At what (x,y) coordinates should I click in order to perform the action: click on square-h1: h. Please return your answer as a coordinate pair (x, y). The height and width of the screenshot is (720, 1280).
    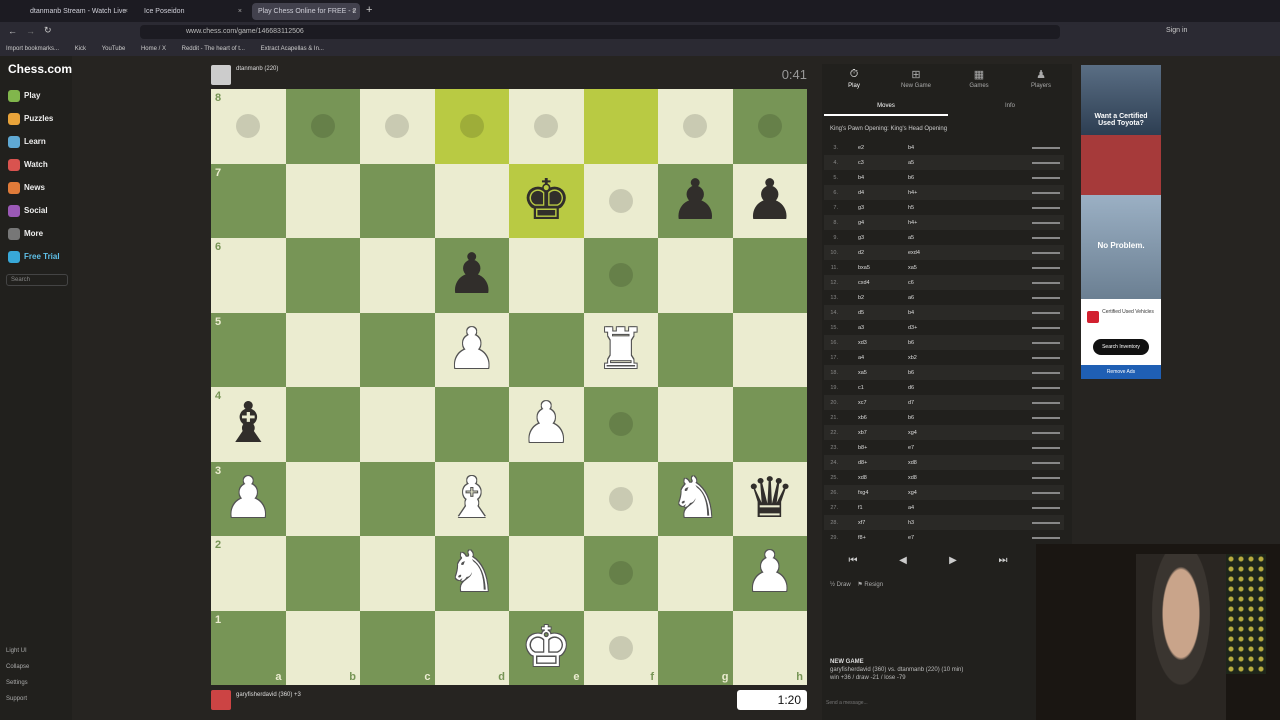
    Looking at the image, I should click on (769, 647).